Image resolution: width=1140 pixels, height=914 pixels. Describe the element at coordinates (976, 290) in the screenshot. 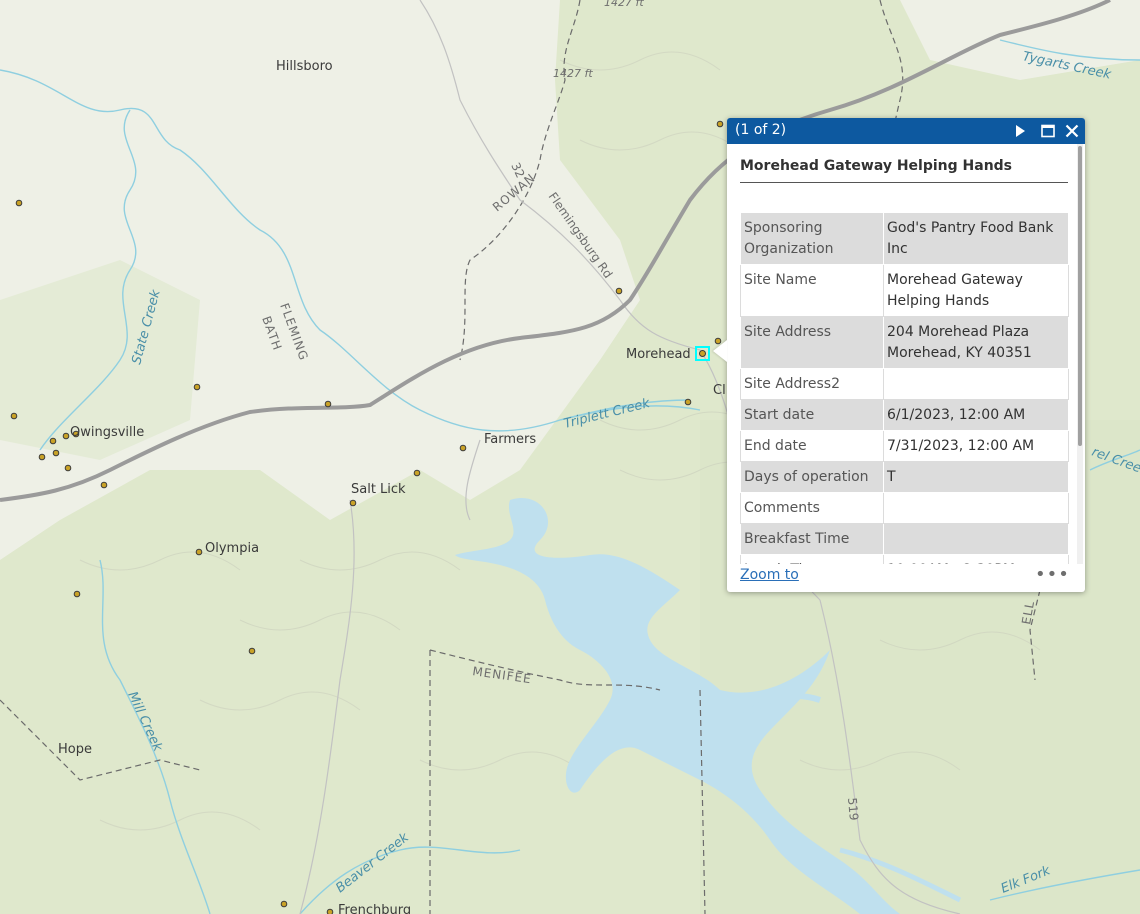

I see `field-value: Morehead Gateway Helping Hands` at that location.